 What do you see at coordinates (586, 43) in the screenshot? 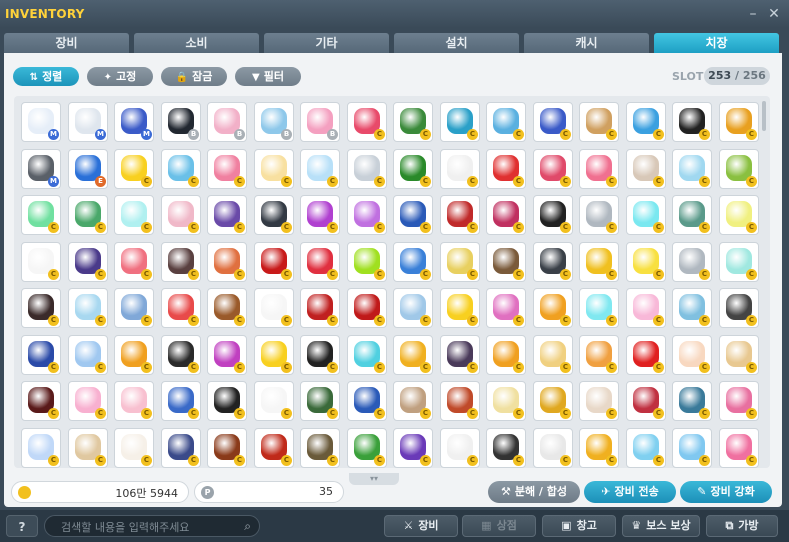
I see `tab-cash: 캐시` at bounding box center [586, 43].